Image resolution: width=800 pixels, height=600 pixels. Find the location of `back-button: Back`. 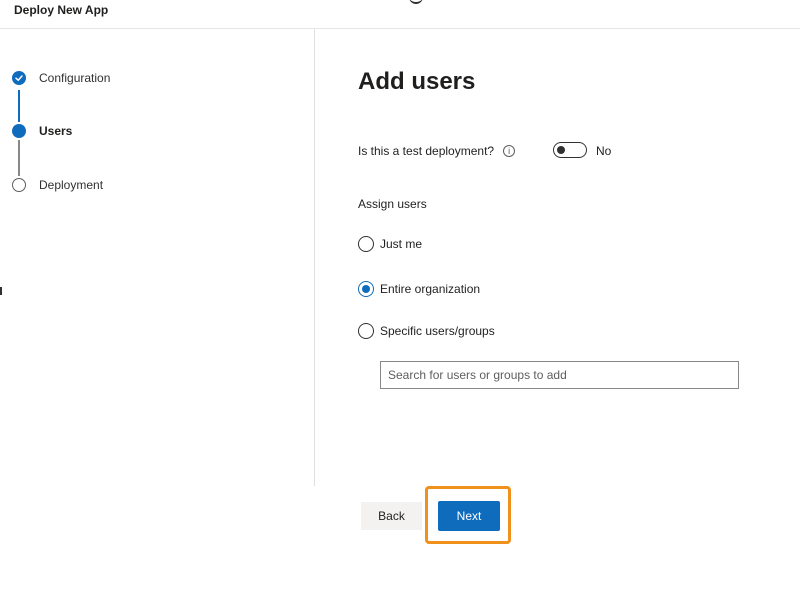

back-button: Back is located at coordinates (391, 516).